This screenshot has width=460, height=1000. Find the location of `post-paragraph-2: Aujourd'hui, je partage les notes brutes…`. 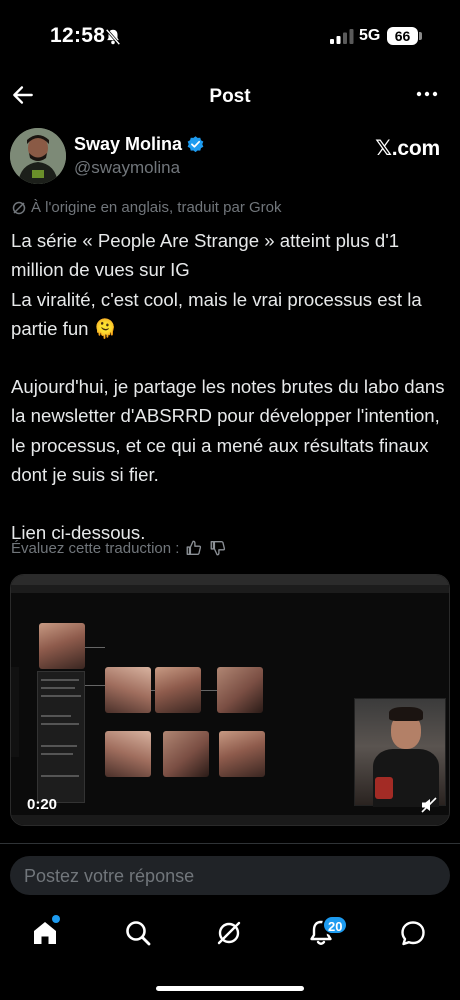

post-paragraph-2: Aujourd'hui, je partage les notes brutes… is located at coordinates (230, 431).